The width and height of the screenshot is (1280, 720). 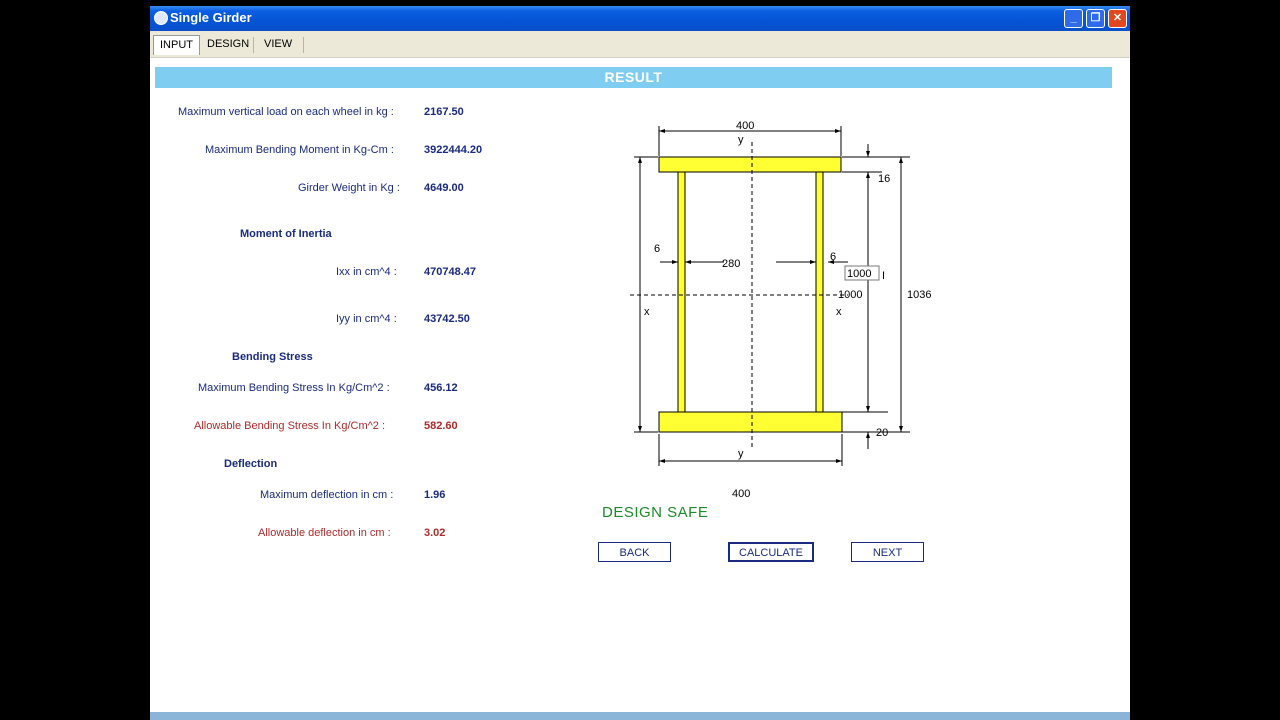 What do you see at coordinates (745, 126) in the screenshot?
I see `top-width-label: 400` at bounding box center [745, 126].